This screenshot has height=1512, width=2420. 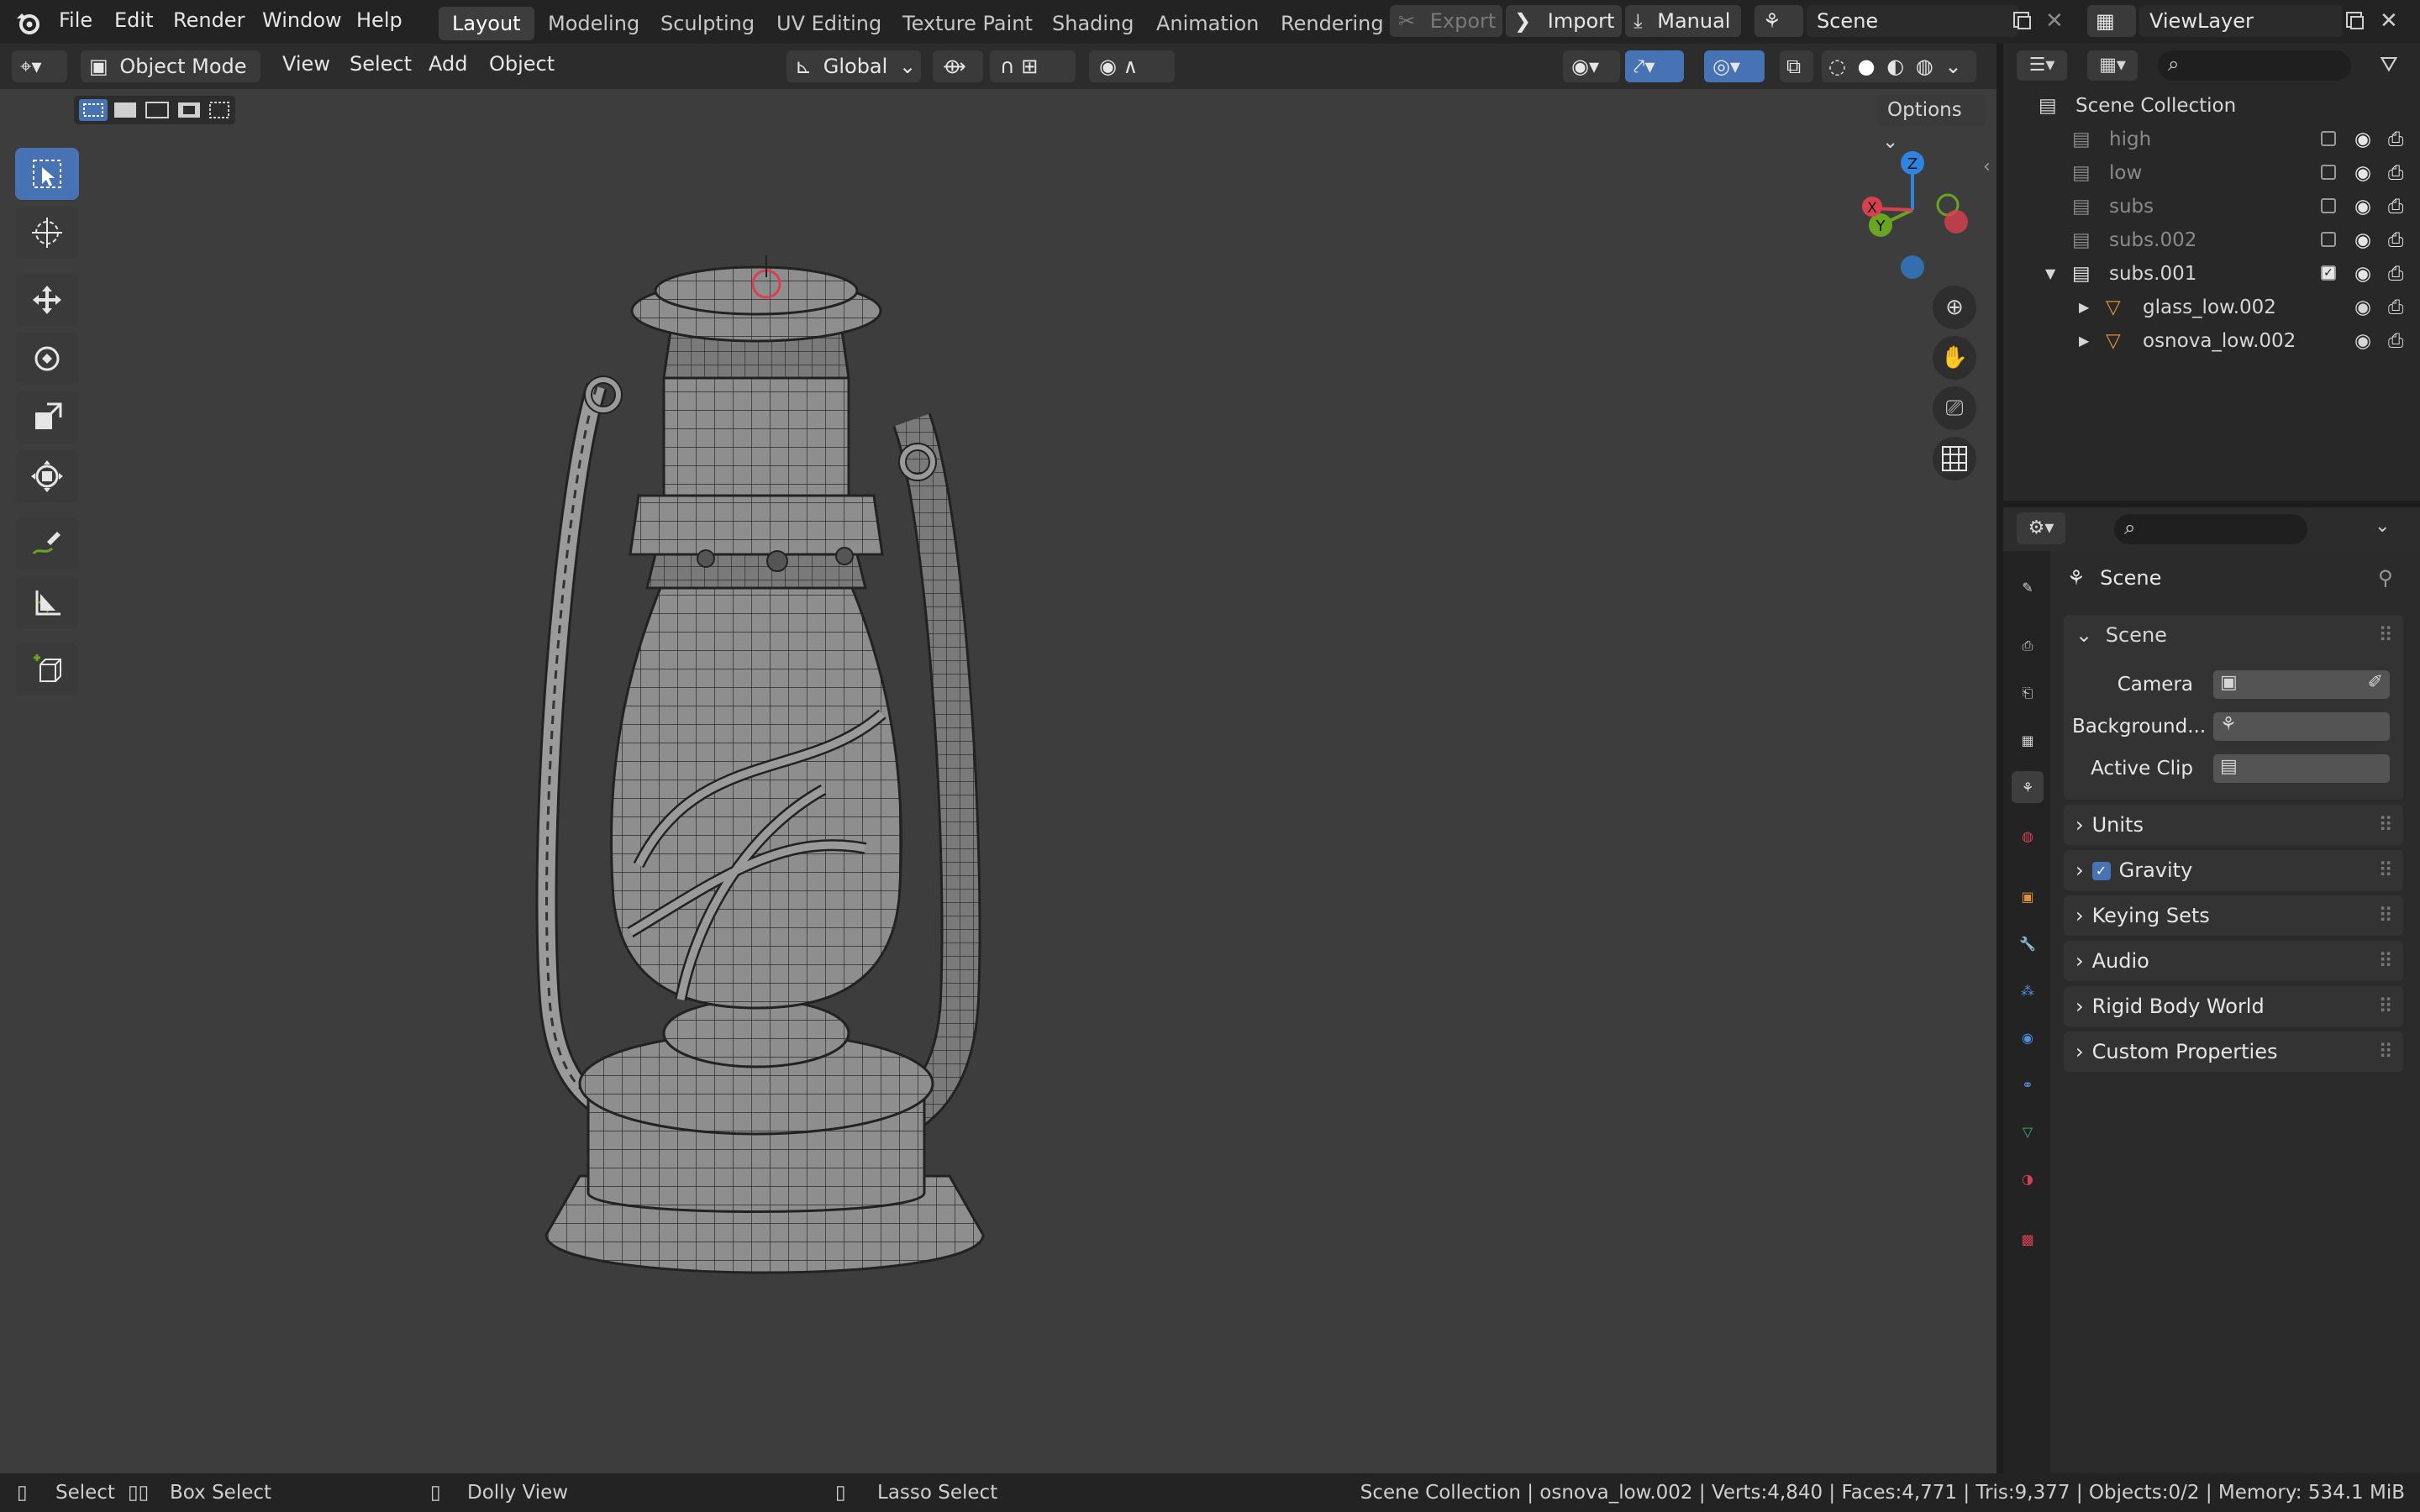 I want to click on tab-rendering: Rendering, so click(x=1332, y=23).